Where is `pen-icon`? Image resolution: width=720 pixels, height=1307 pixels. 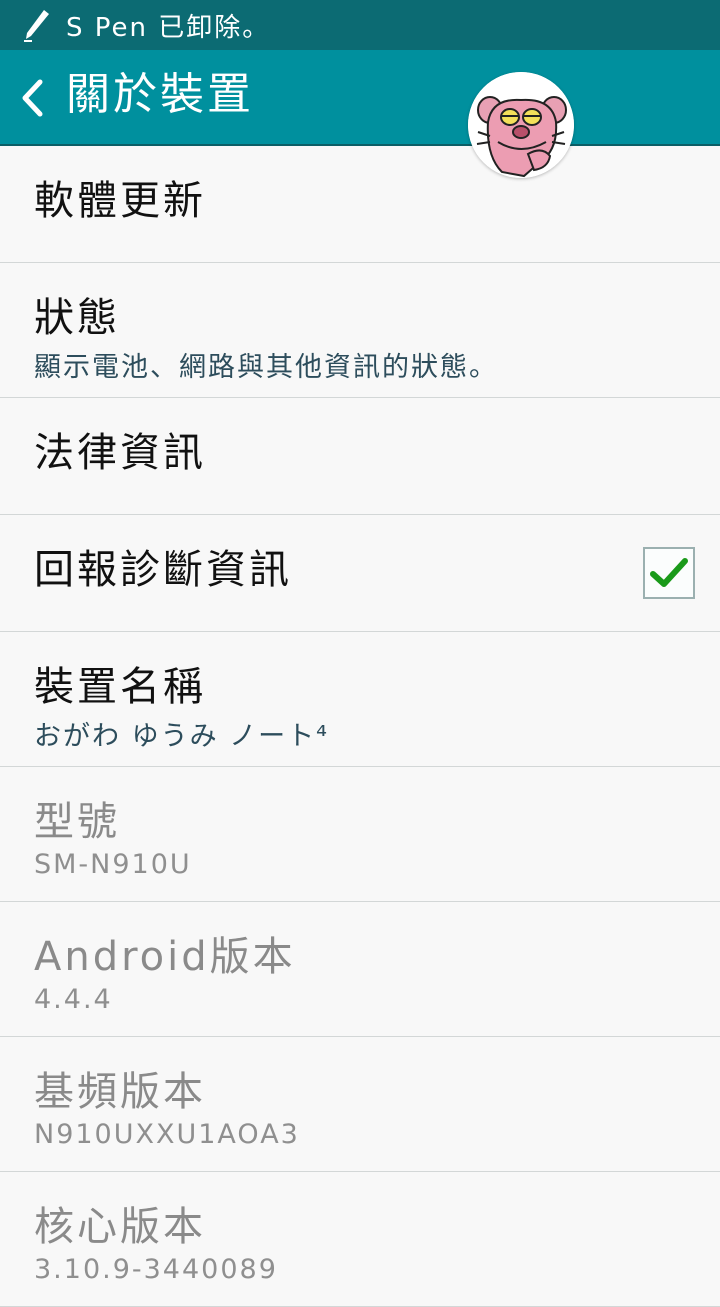 pen-icon is located at coordinates (36, 26).